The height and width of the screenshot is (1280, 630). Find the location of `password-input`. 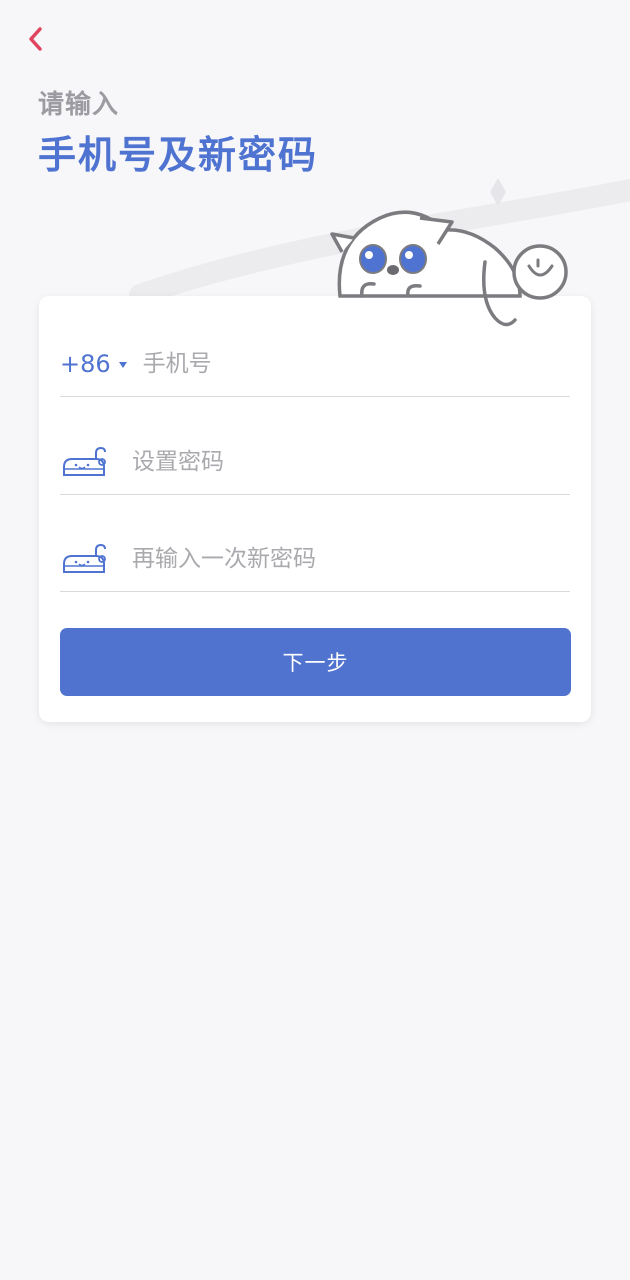

password-input is located at coordinates (350, 462).